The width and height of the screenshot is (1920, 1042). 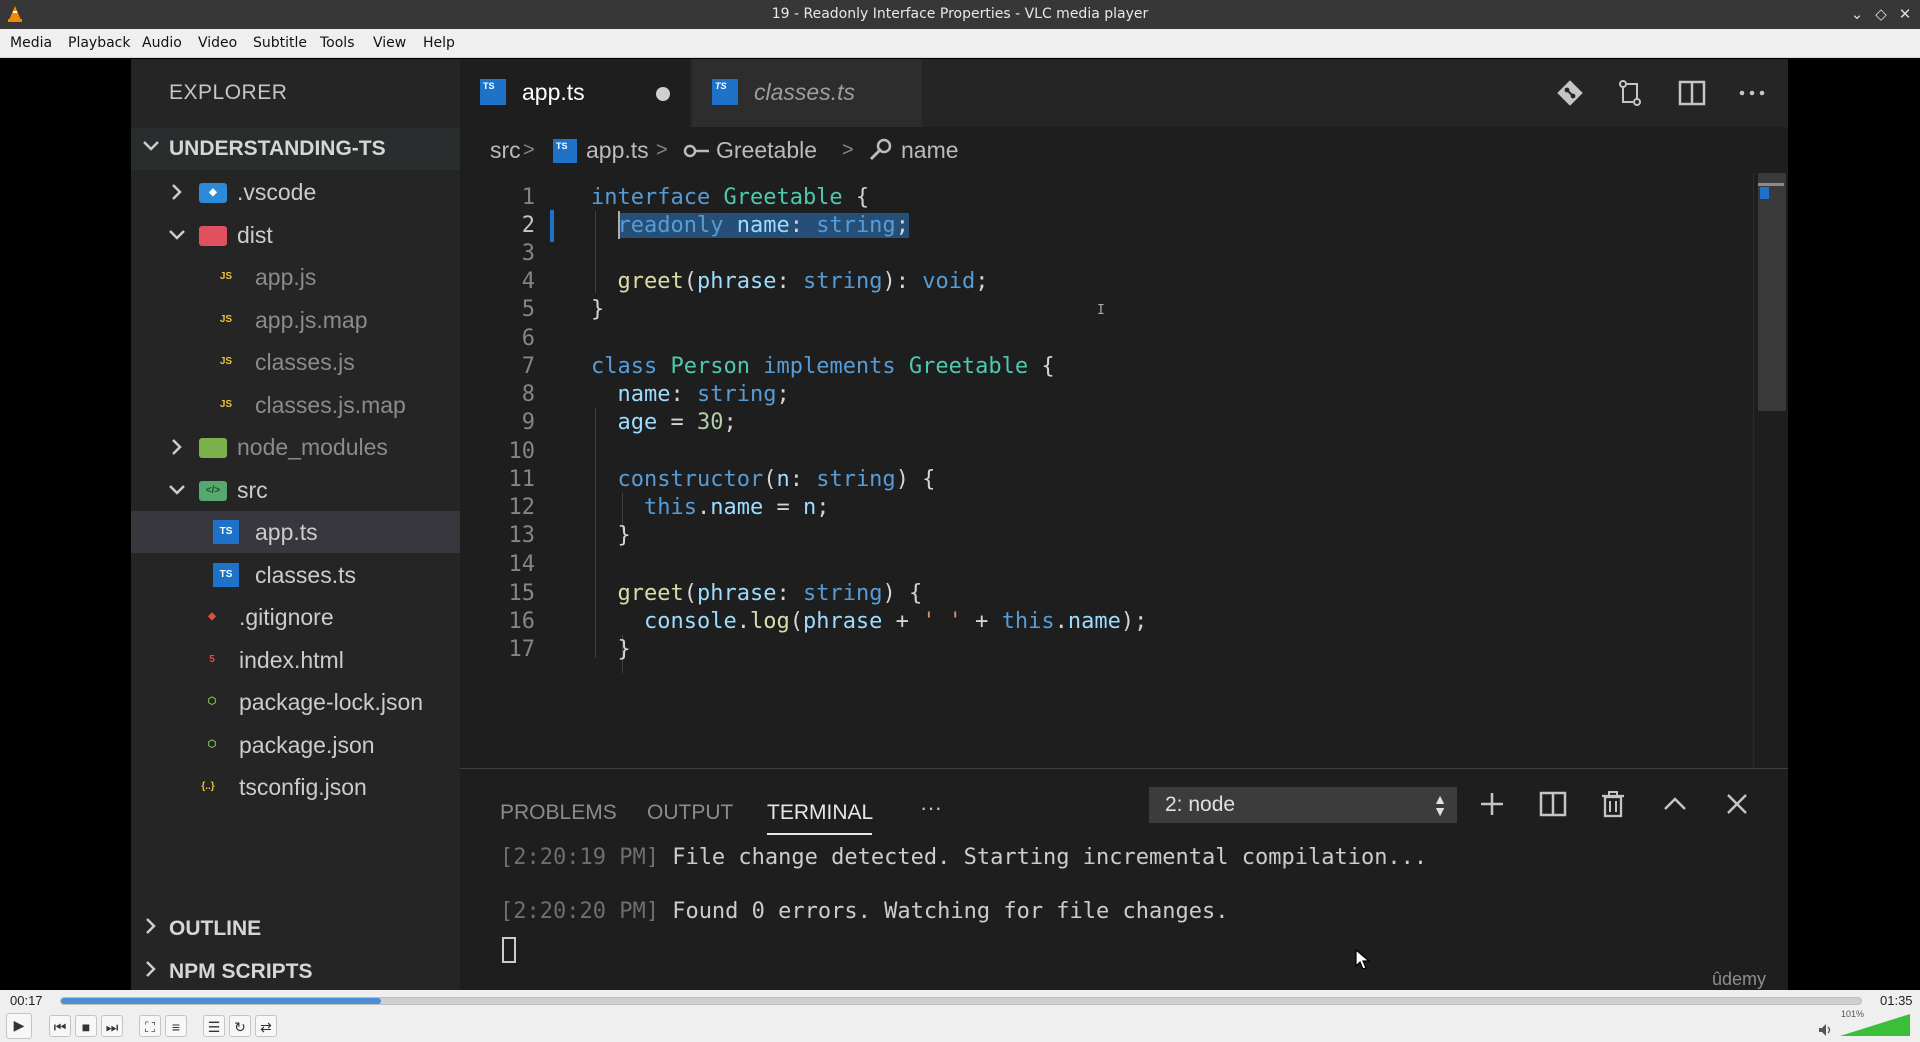 I want to click on previous-icon: ⏮, so click(x=60, y=1026).